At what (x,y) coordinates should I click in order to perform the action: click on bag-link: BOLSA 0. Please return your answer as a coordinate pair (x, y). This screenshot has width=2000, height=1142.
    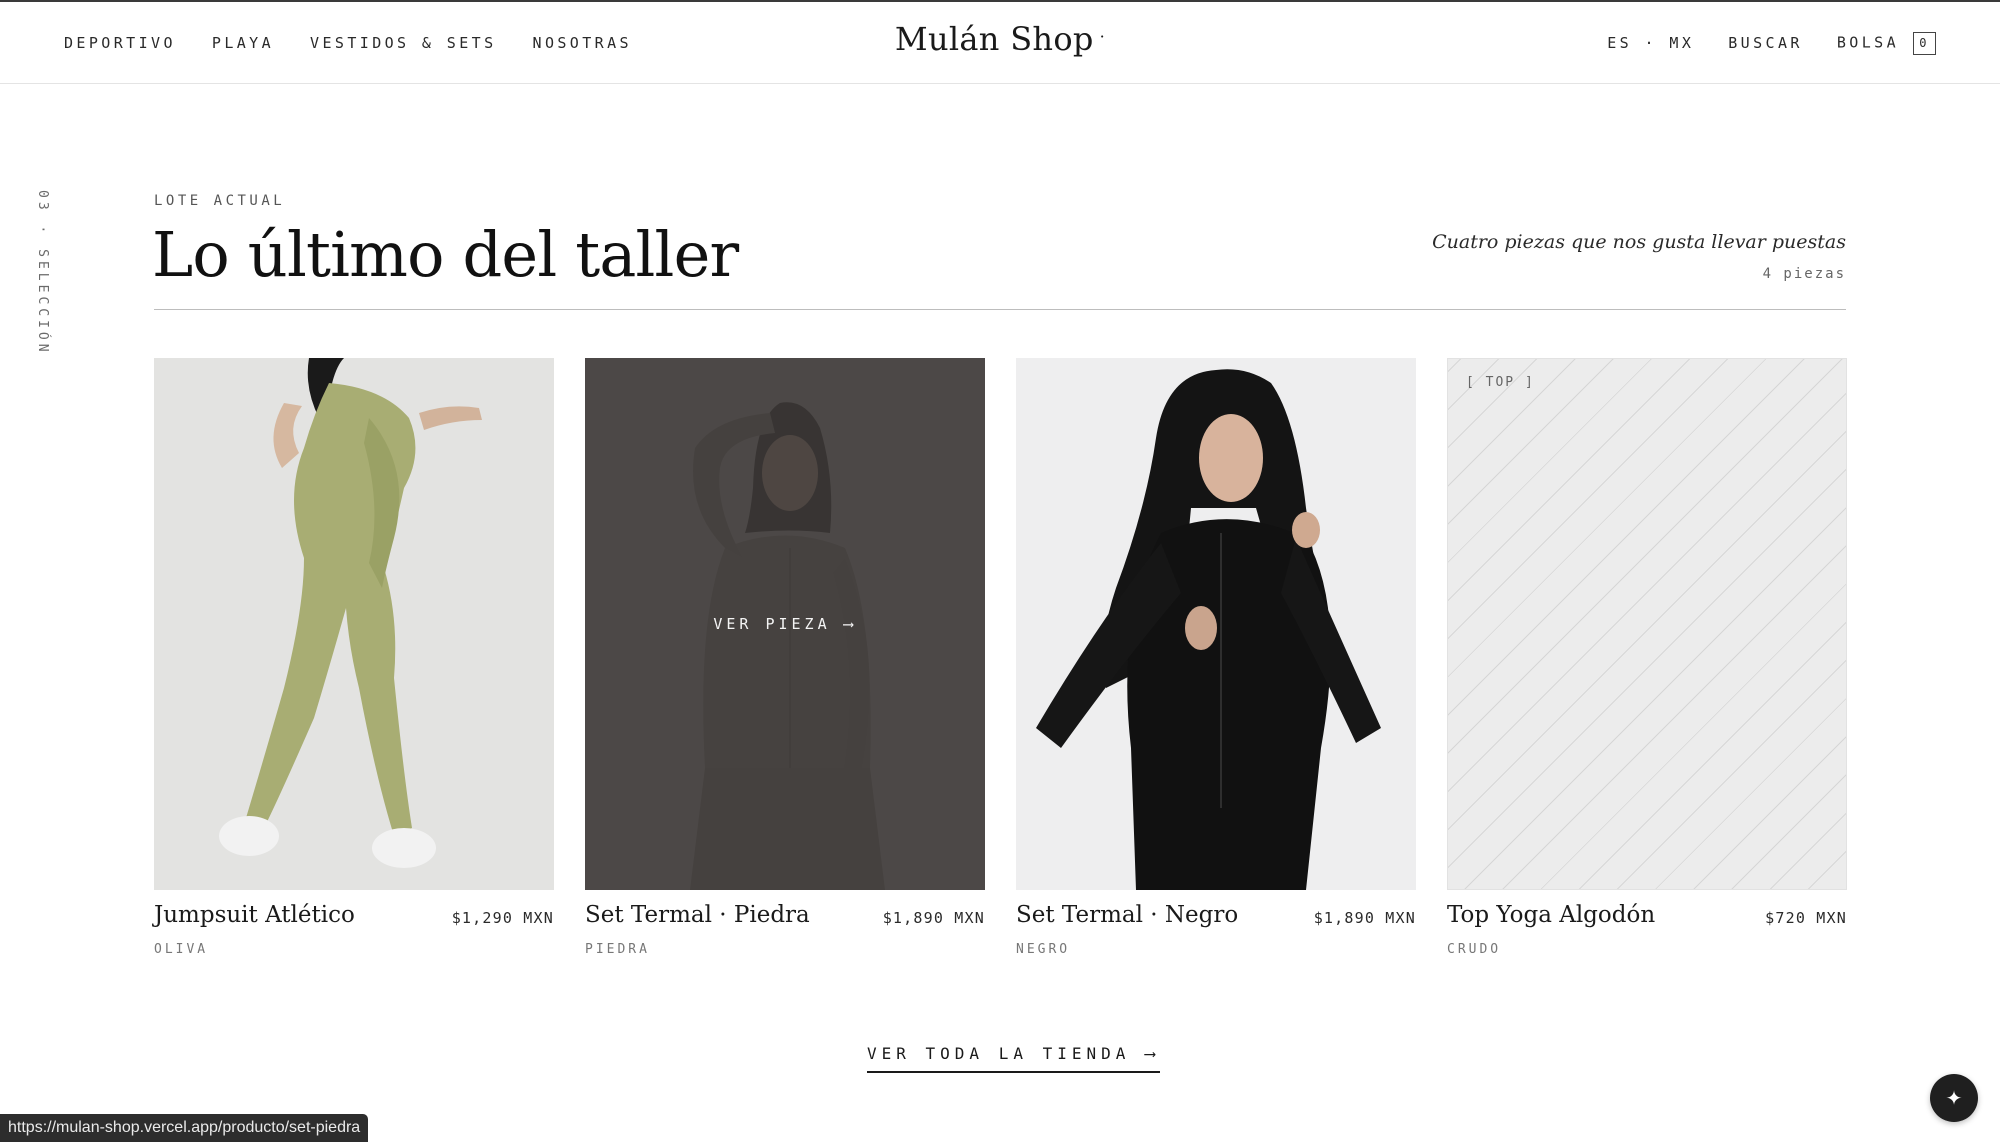
    Looking at the image, I should click on (1886, 43).